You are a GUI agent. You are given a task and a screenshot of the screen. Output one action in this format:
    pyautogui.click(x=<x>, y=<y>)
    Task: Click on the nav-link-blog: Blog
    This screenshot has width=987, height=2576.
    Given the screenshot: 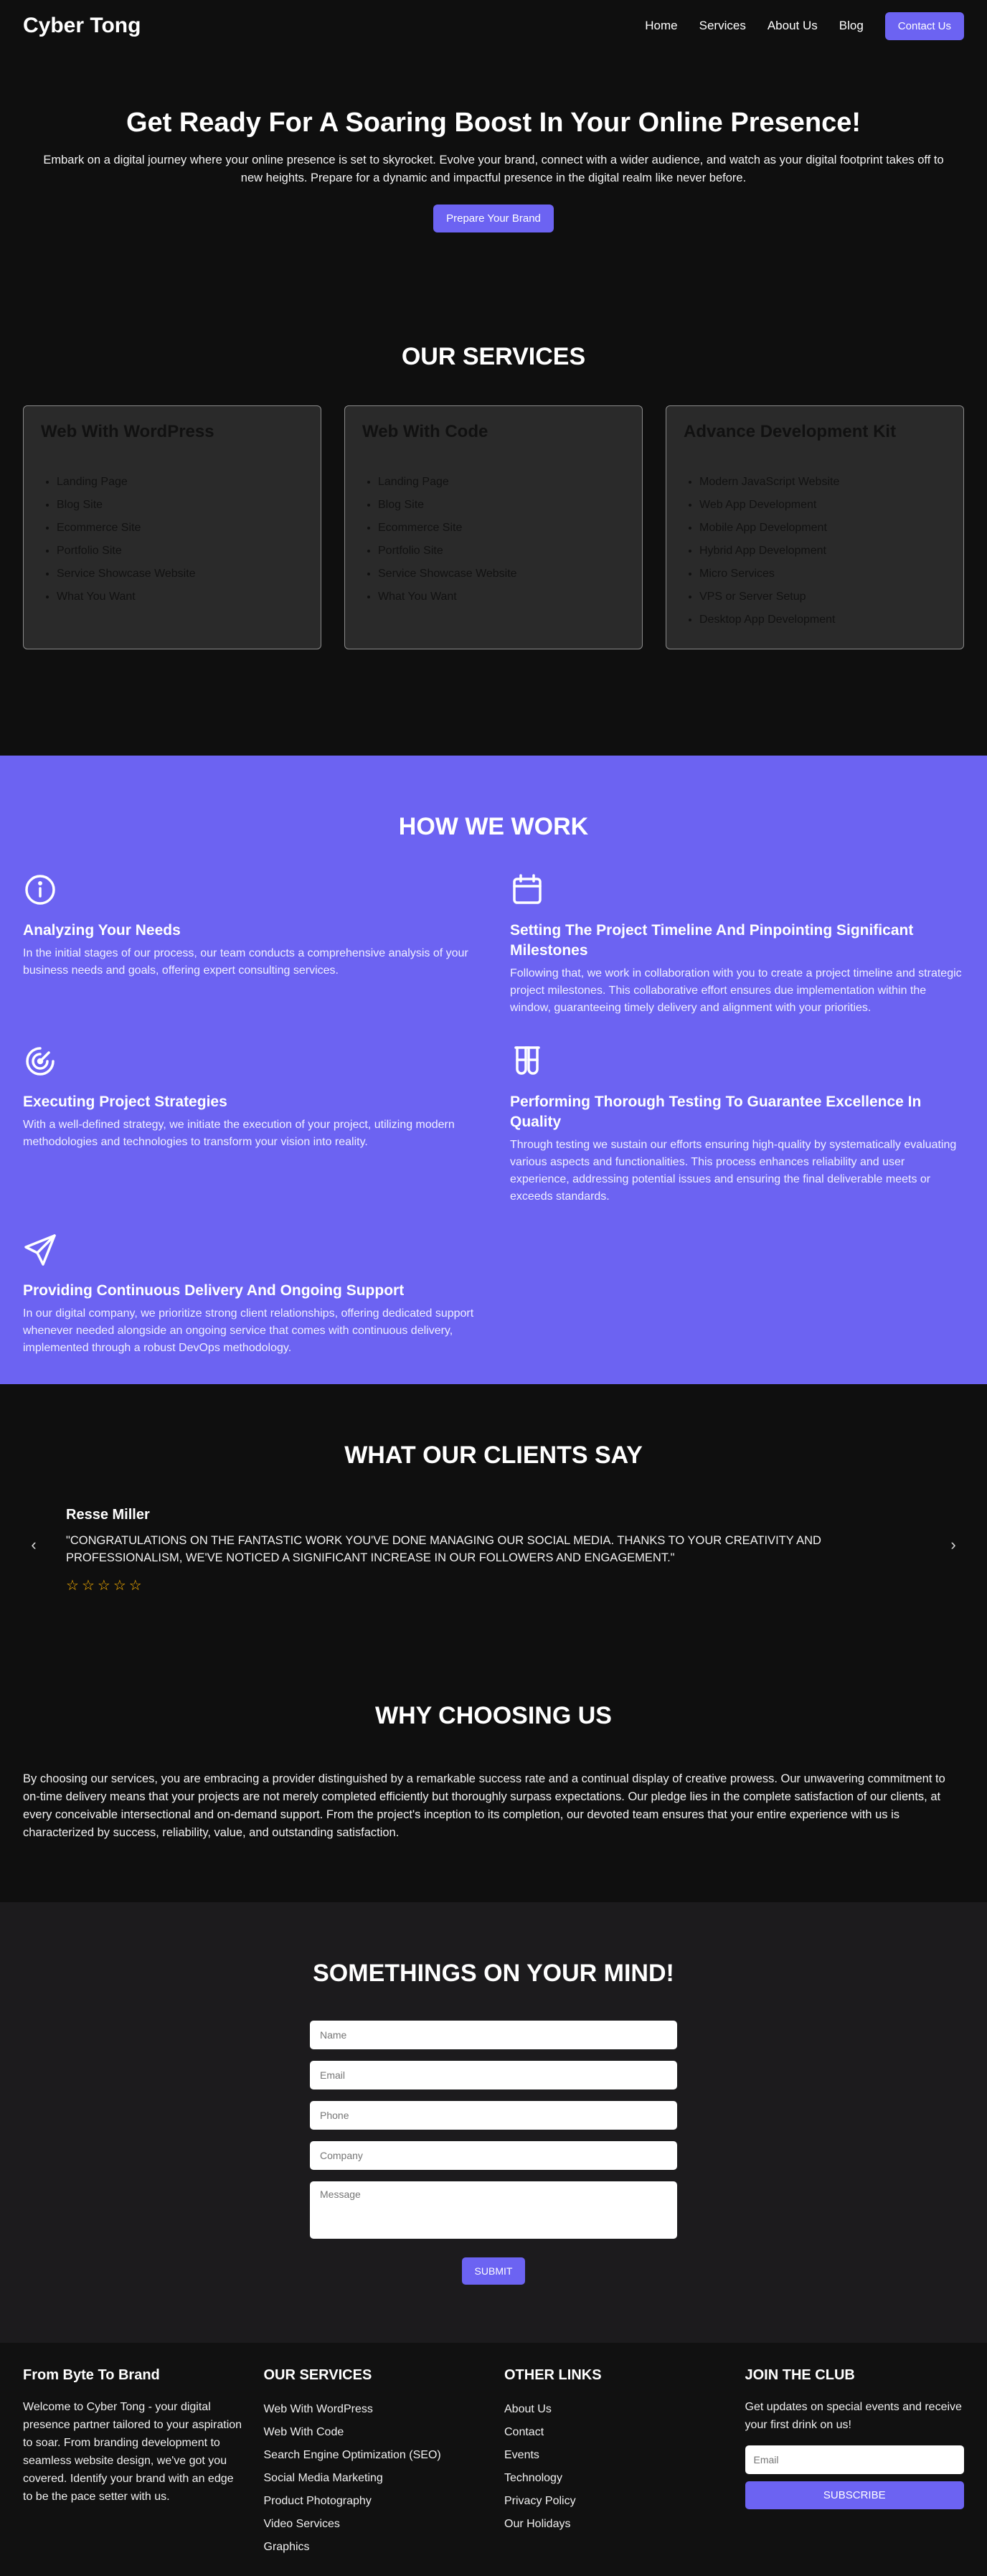 What is the action you would take?
    pyautogui.click(x=852, y=26)
    